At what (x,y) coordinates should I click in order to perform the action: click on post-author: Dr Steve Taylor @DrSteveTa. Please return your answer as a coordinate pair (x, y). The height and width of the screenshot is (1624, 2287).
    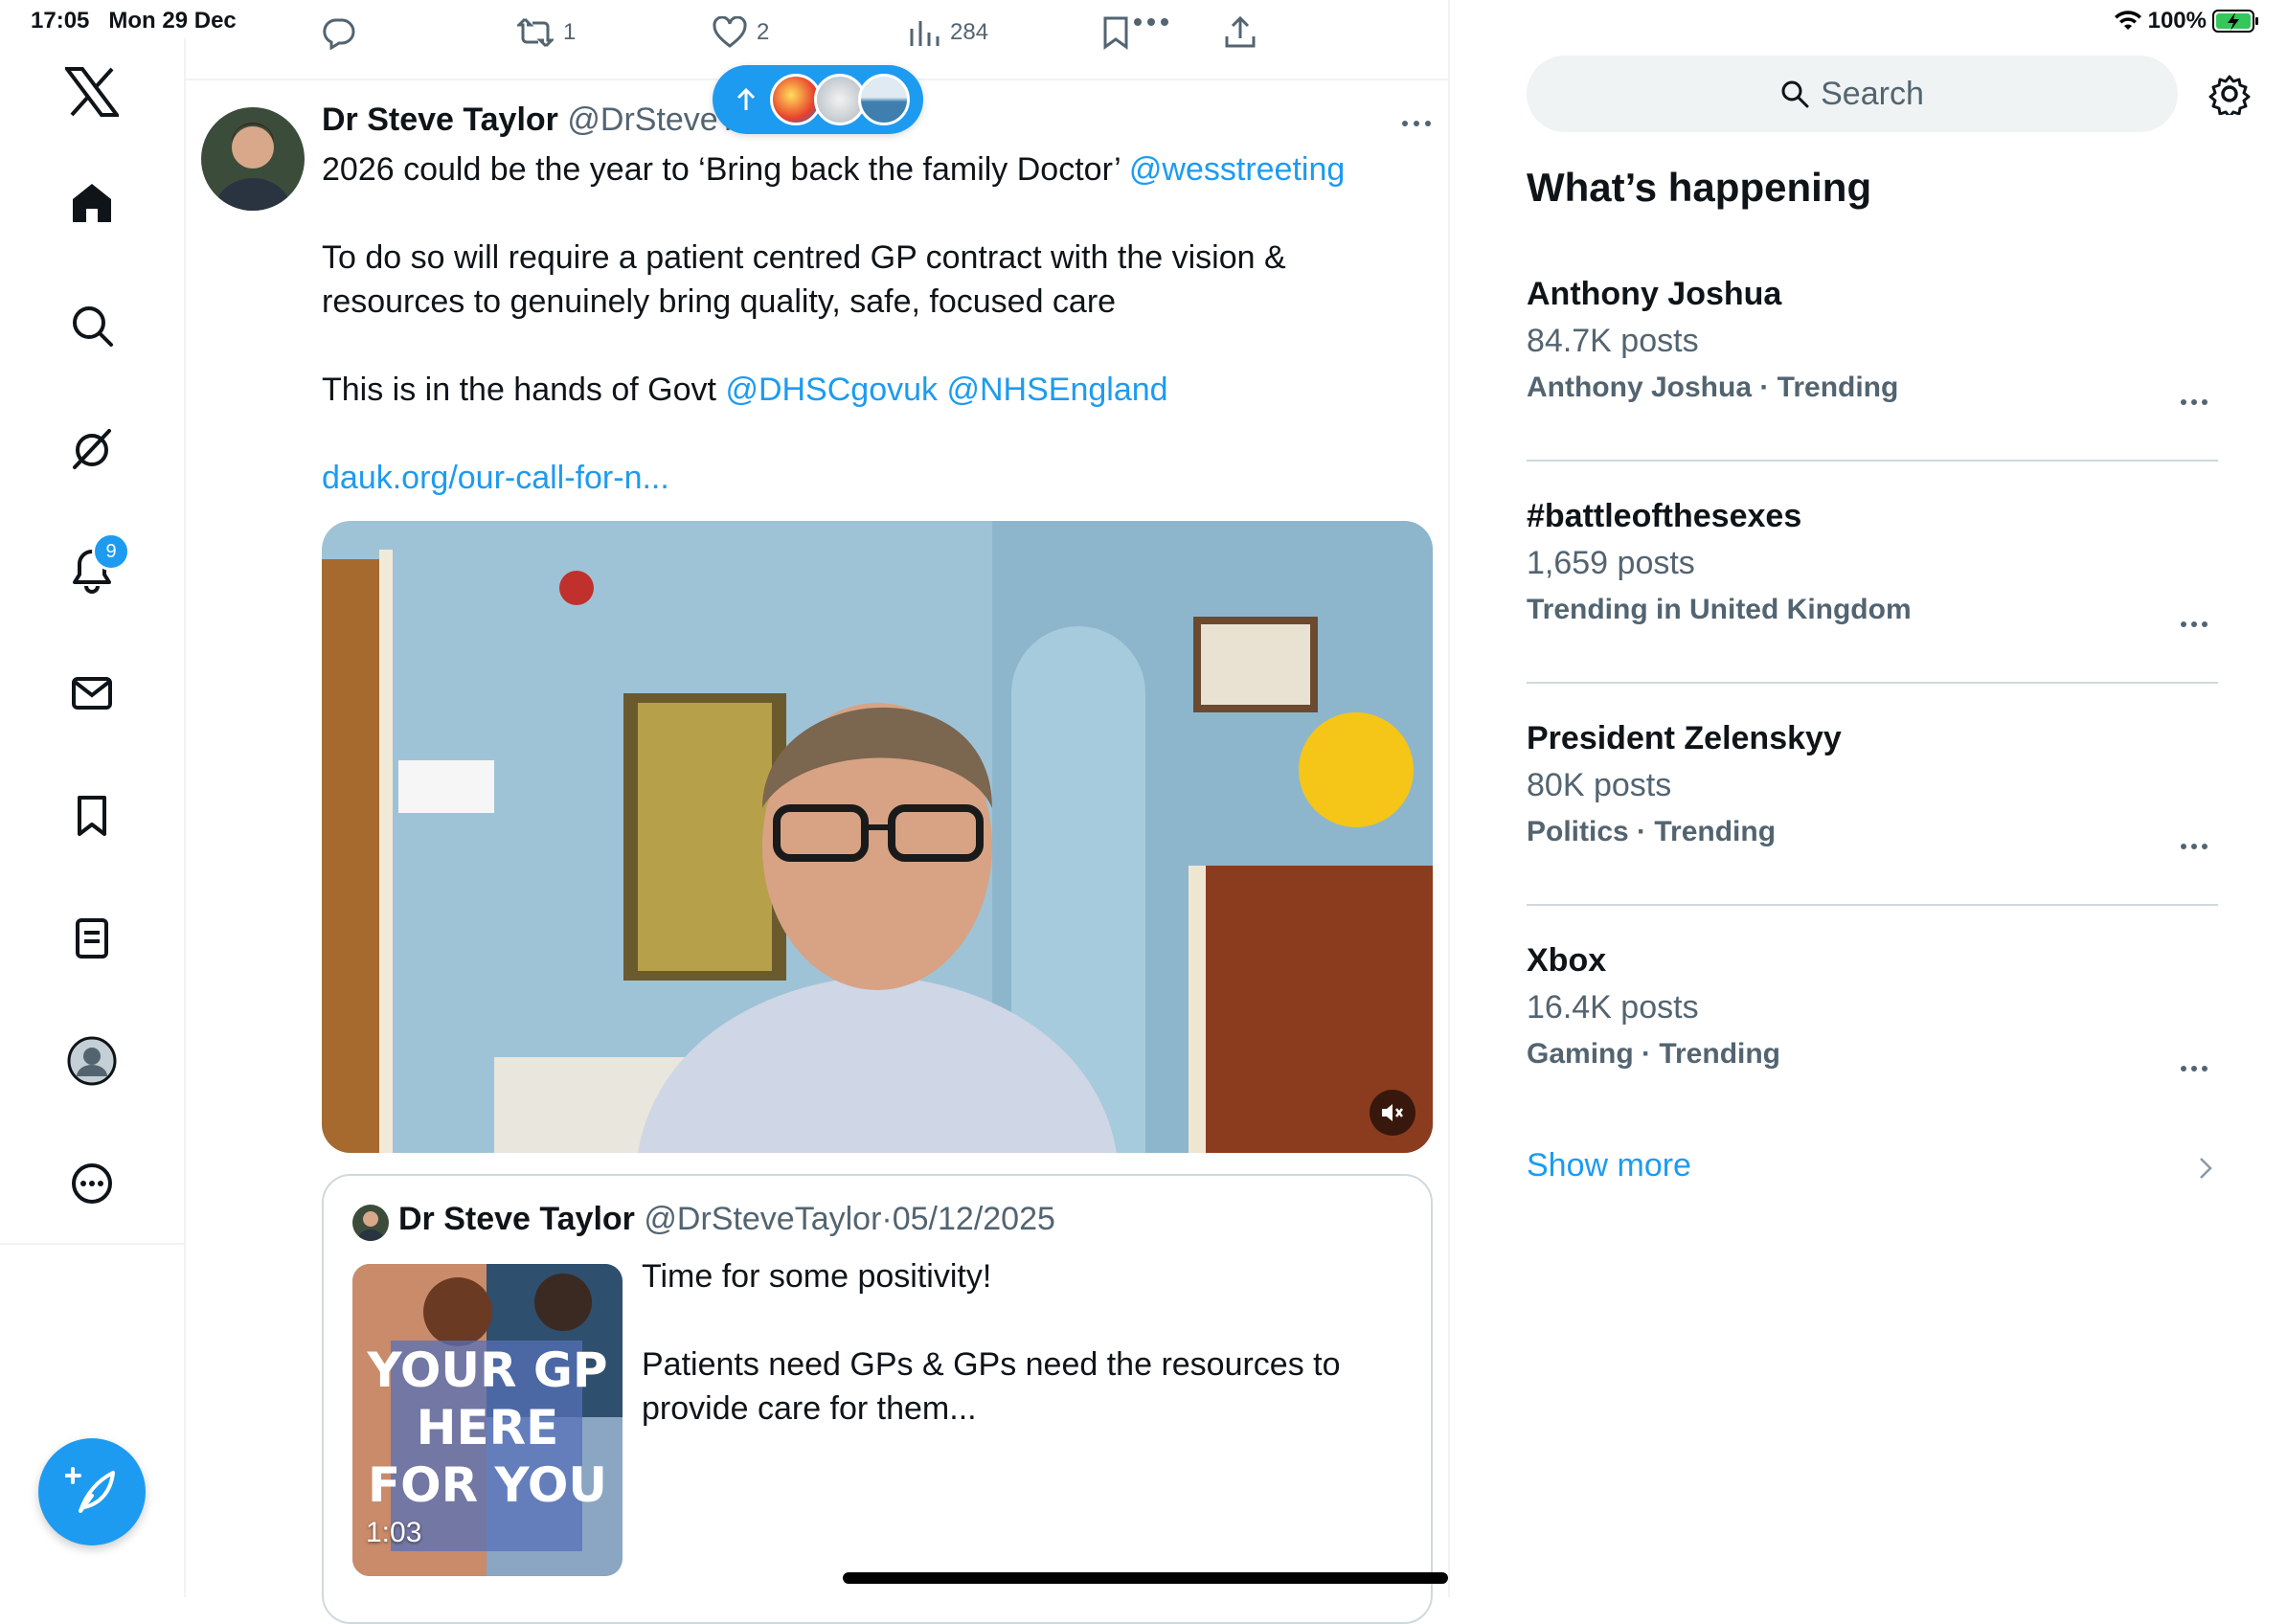
    Looking at the image, I should click on (537, 120).